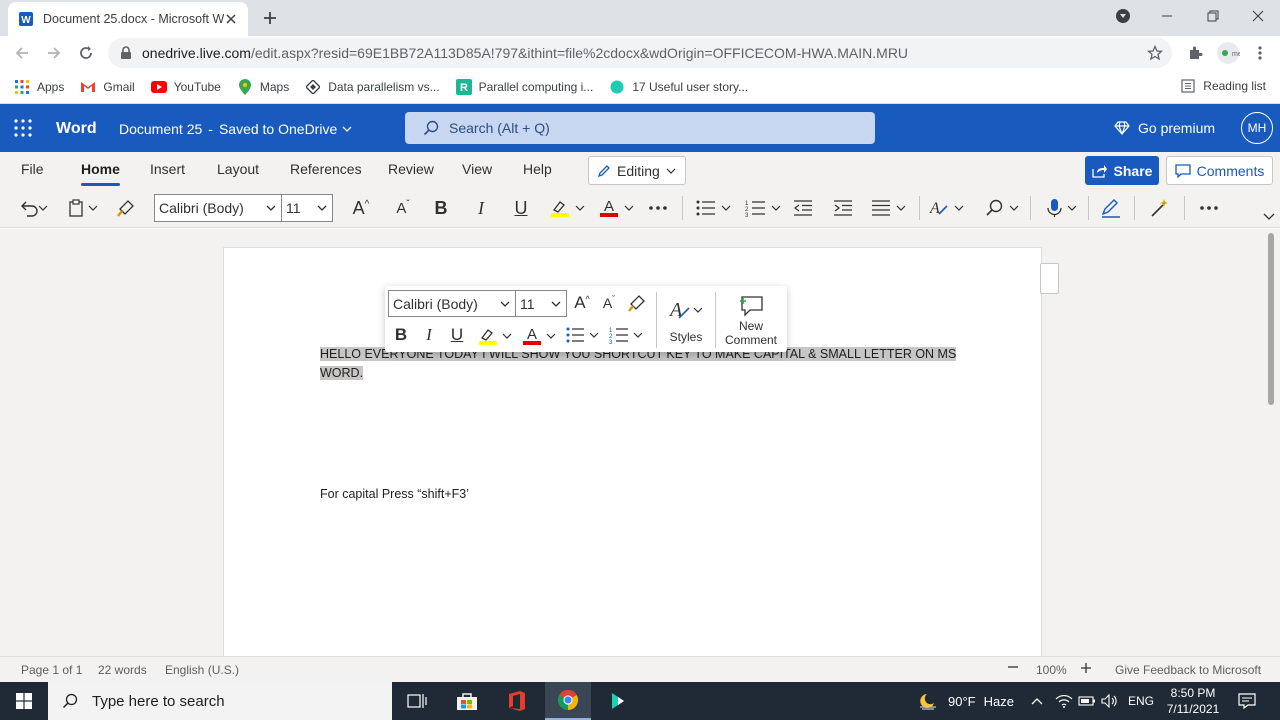 This screenshot has height=720, width=1280. I want to click on numbering-button: 123, so click(765, 208).